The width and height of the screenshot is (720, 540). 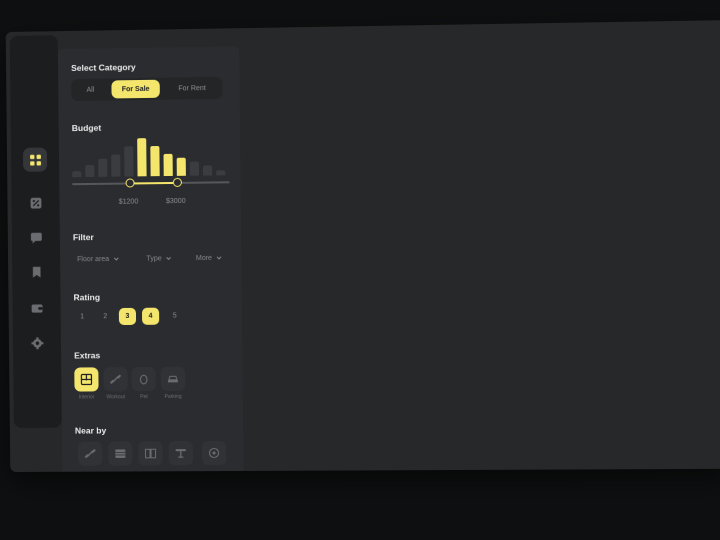 What do you see at coordinates (129, 201) in the screenshot?
I see `budget-min-label: $1200` at bounding box center [129, 201].